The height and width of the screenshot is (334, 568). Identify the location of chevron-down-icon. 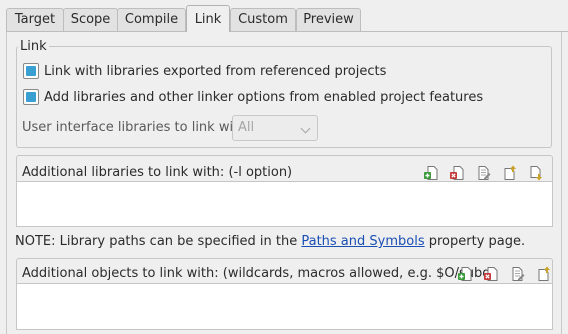
(305, 128).